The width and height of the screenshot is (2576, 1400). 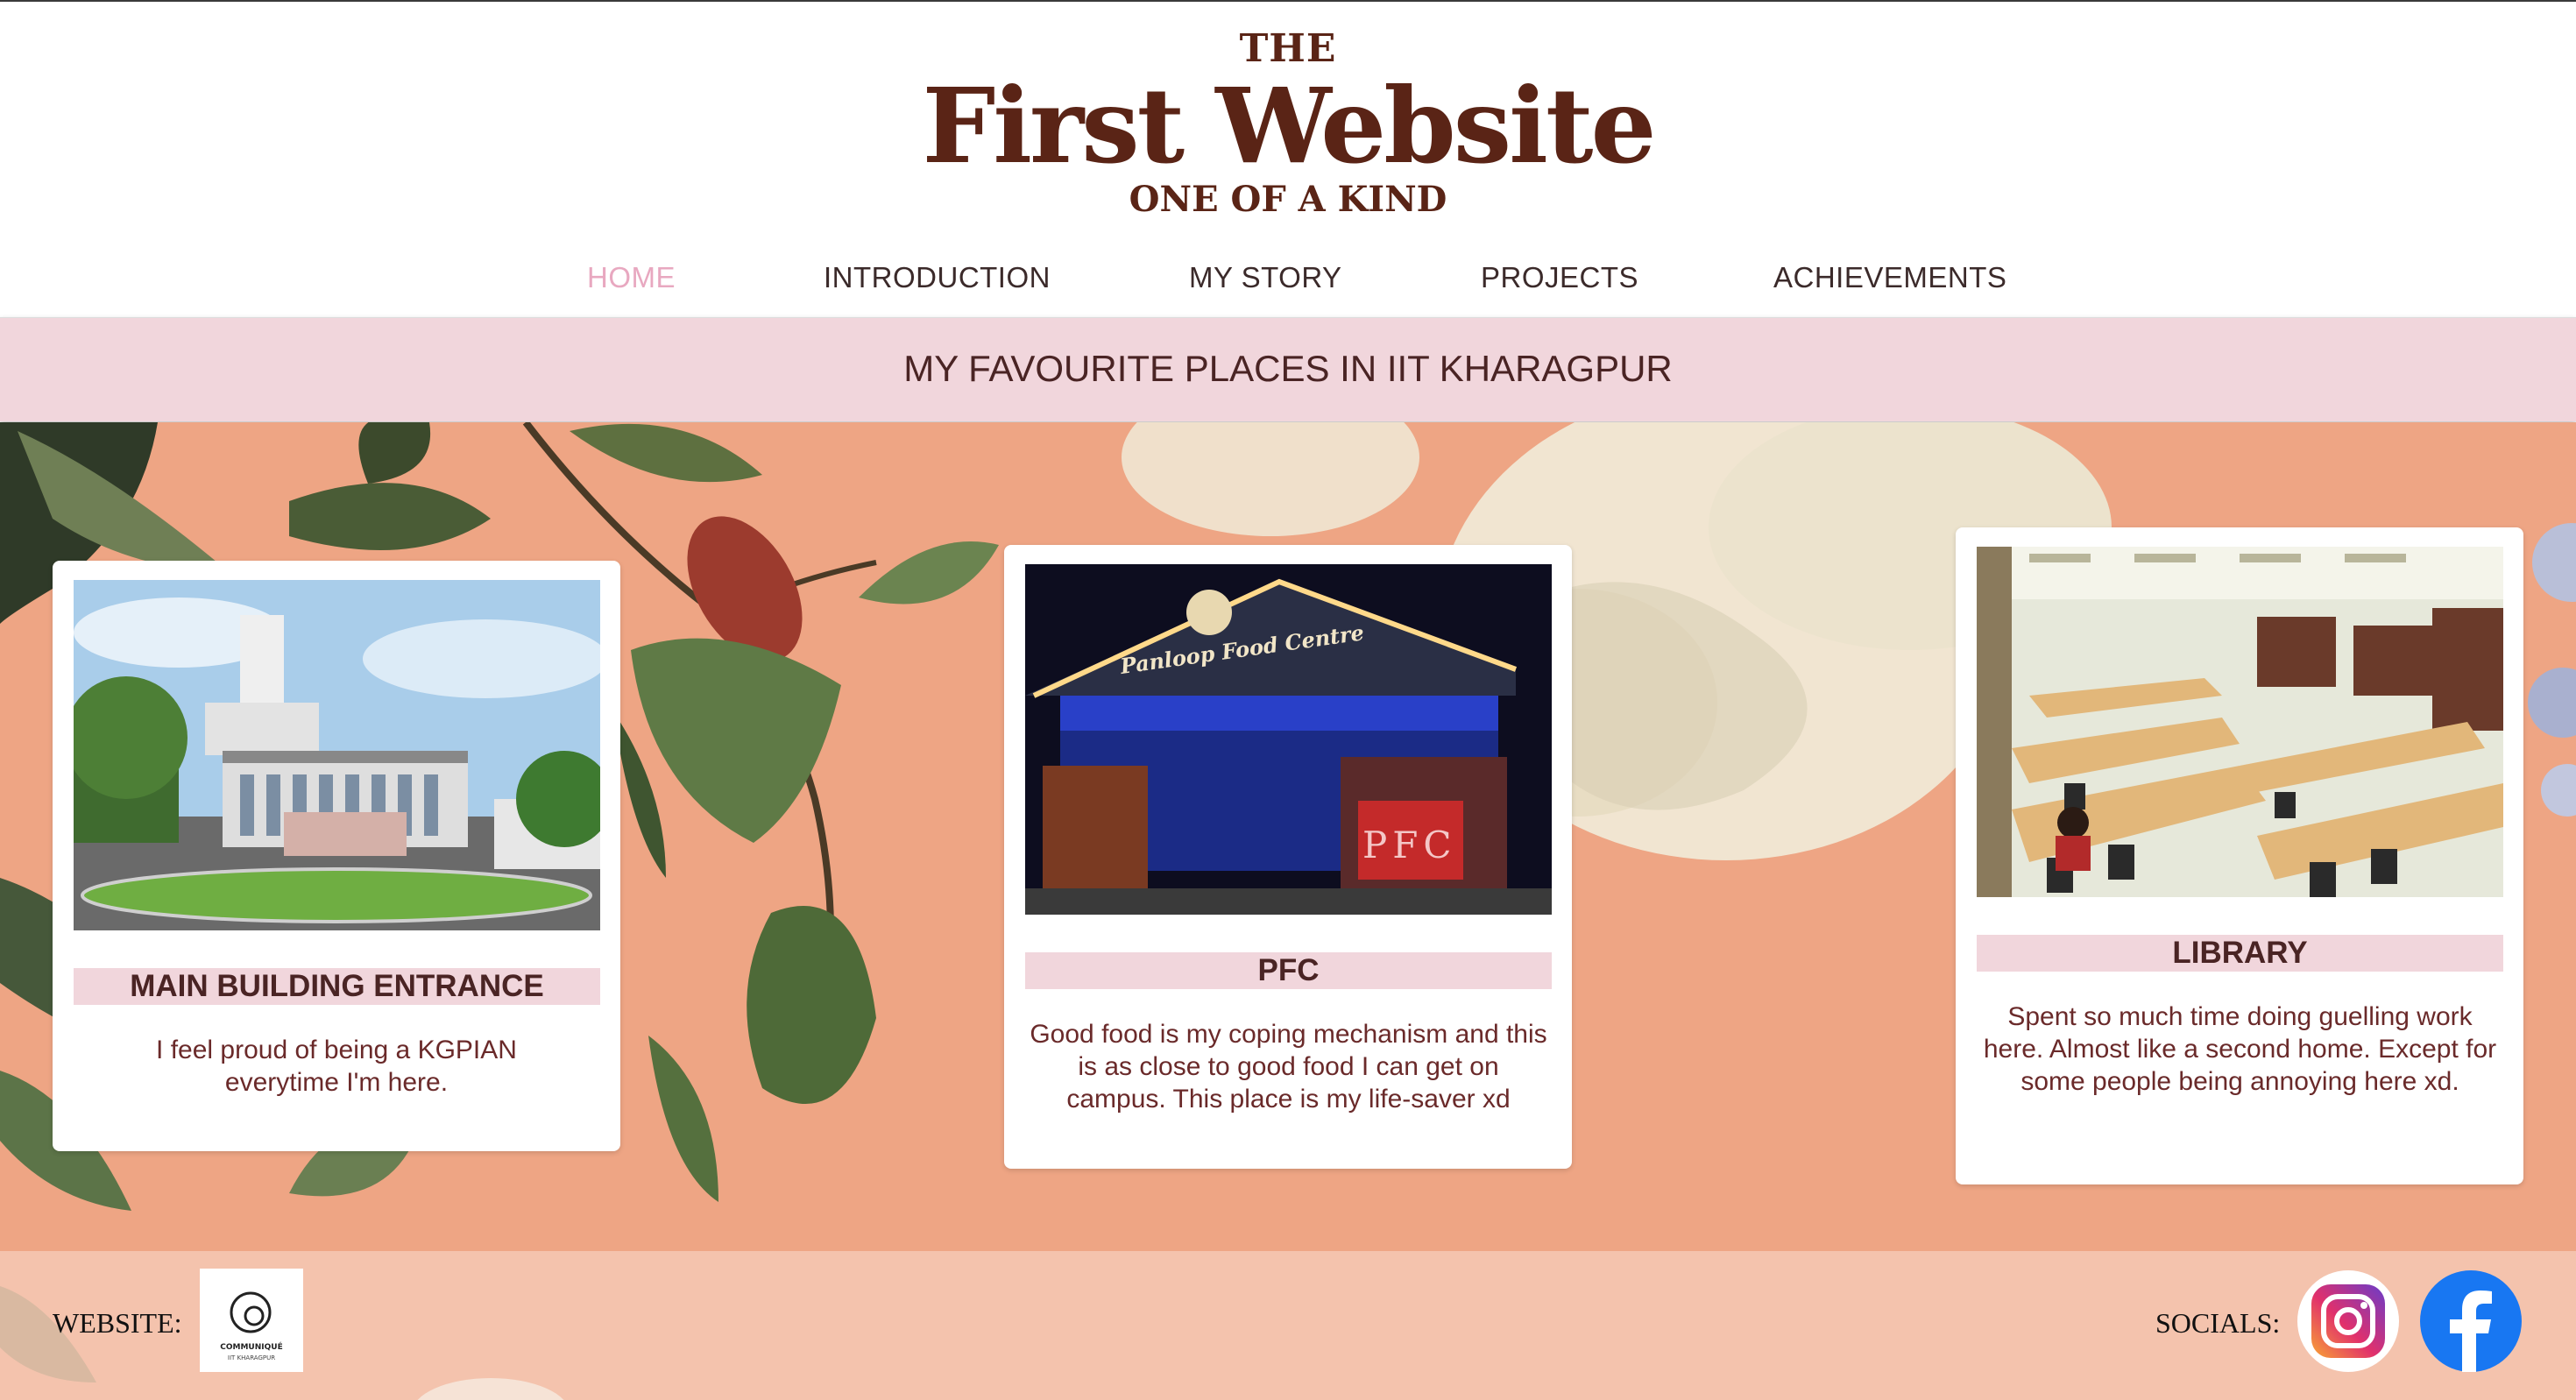 What do you see at coordinates (251, 1346) in the screenshot?
I see `logo-text: COMMUNIQUÉ` at bounding box center [251, 1346].